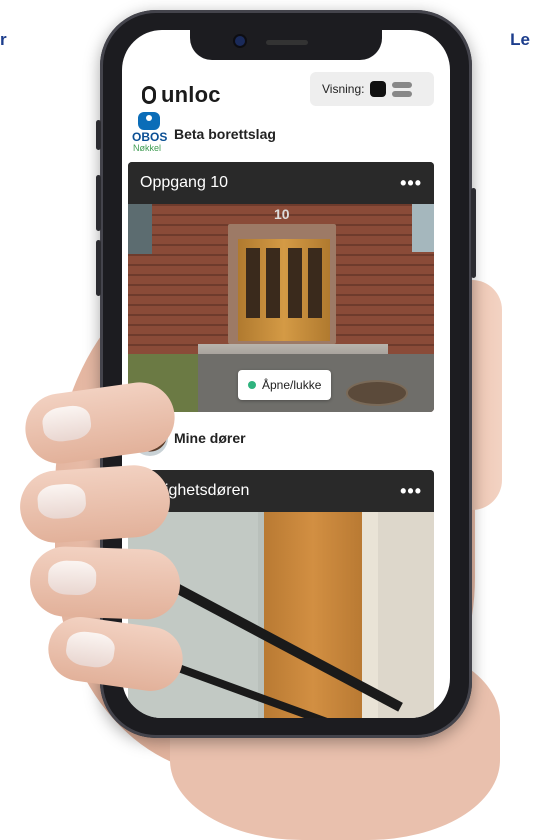 The image size is (534, 840). What do you see at coordinates (402, 89) in the screenshot?
I see `list-view-icon` at bounding box center [402, 89].